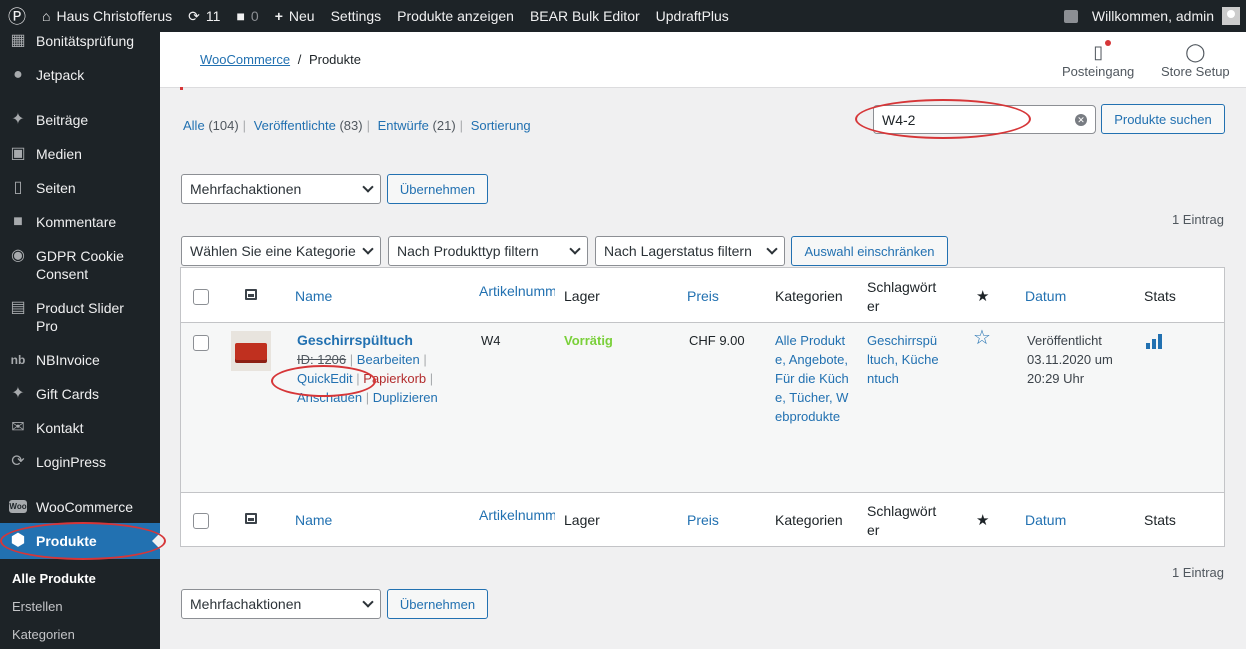 This screenshot has height=649, width=1246. Describe the element at coordinates (1045, 520) in the screenshot. I see `sort-date-link-bottom: Datum` at that location.